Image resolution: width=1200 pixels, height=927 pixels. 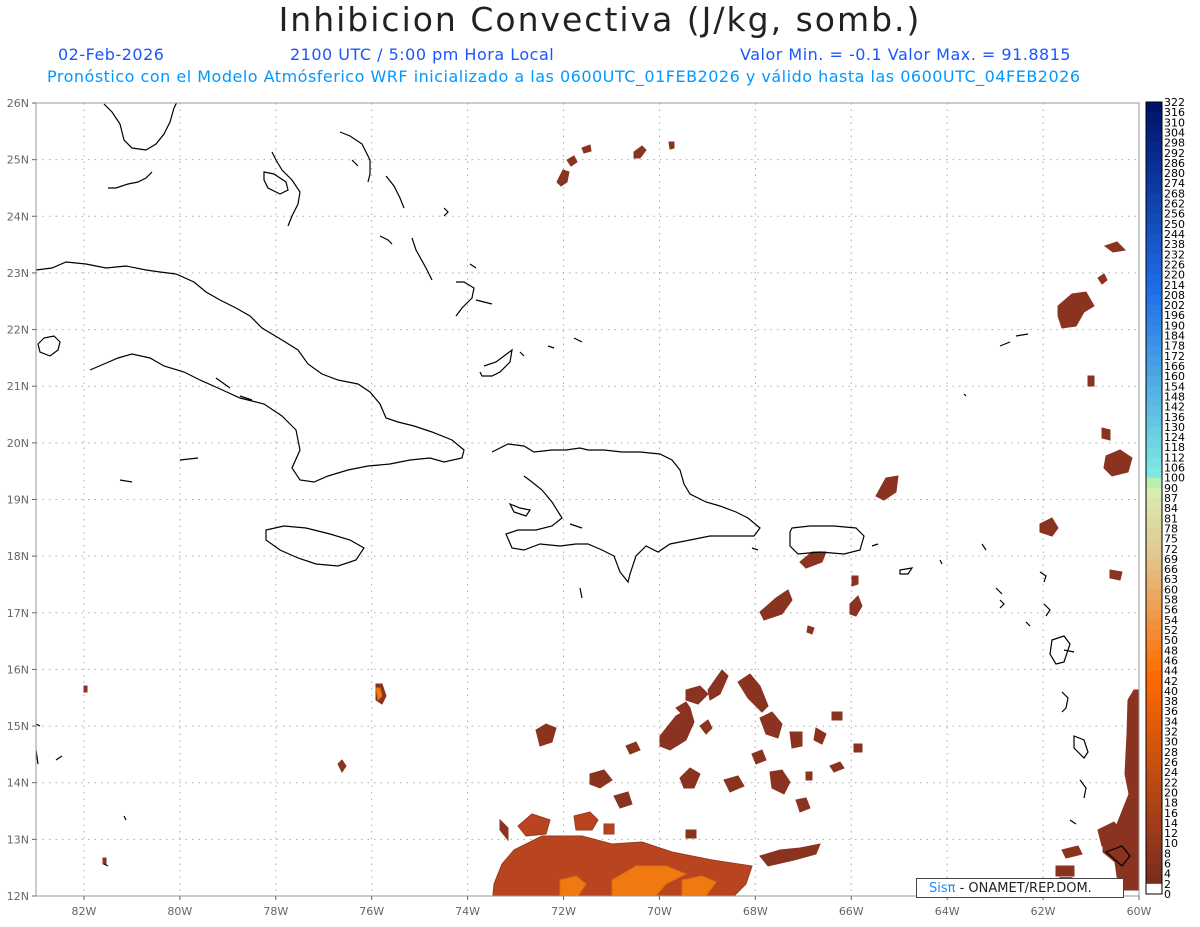 I want to click on lat-label: 26N, so click(x=18, y=103).